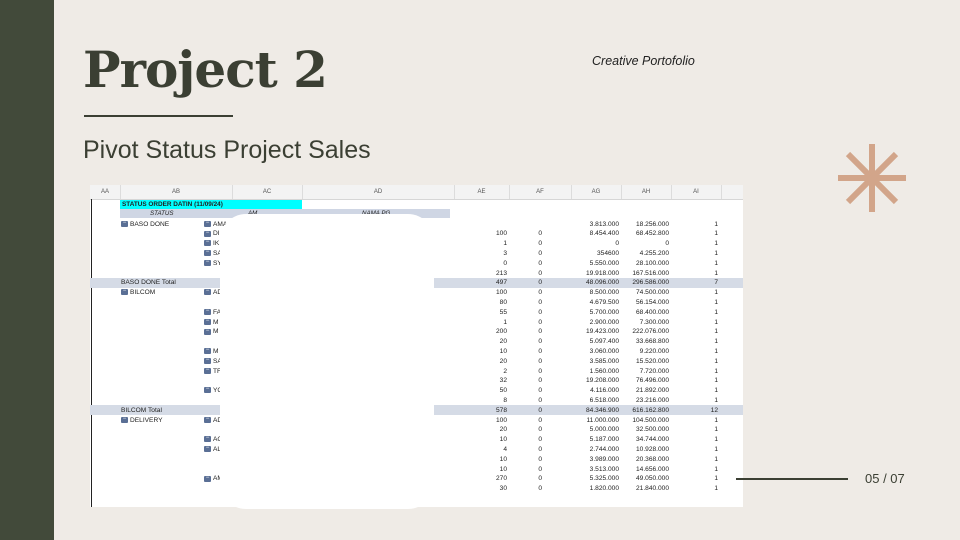  I want to click on cell-ag: 8.500.000, so click(604, 293).